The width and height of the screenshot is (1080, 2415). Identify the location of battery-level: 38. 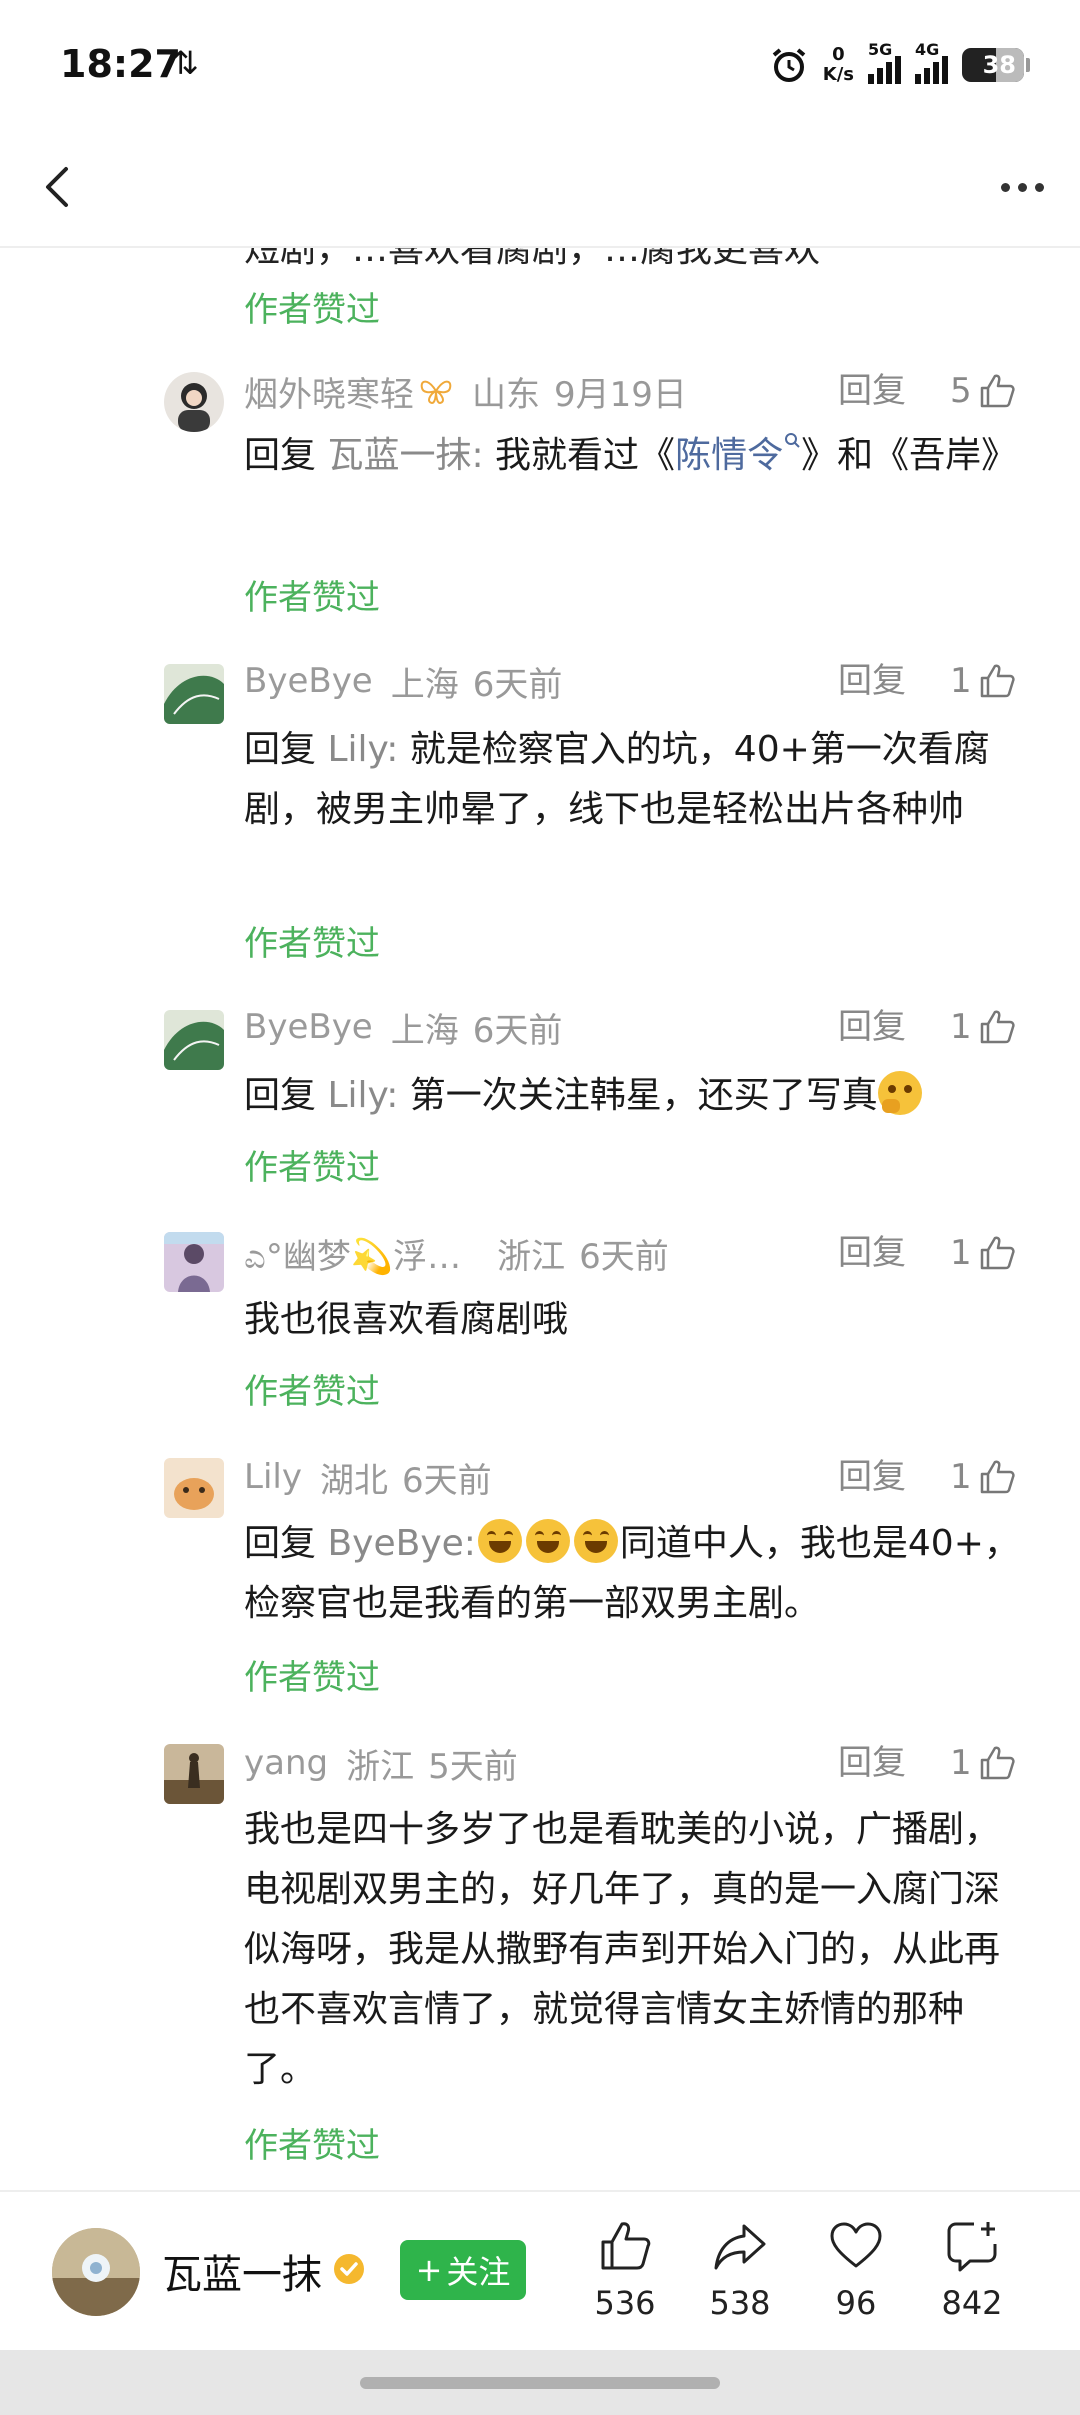
(999, 65).